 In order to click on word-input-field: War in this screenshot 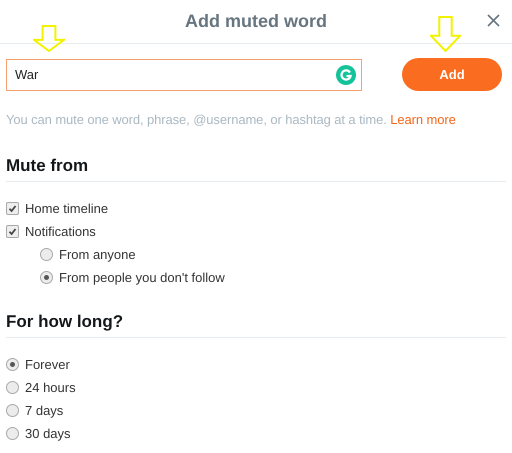, I will do `click(184, 74)`.